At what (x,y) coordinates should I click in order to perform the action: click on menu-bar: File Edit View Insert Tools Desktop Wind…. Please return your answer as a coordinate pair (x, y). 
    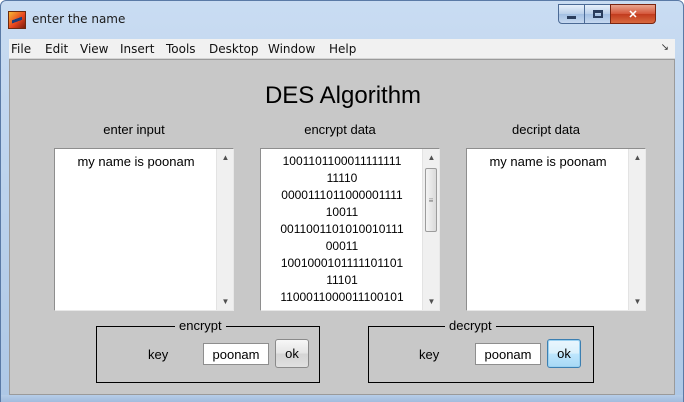
    Looking at the image, I should click on (342, 49).